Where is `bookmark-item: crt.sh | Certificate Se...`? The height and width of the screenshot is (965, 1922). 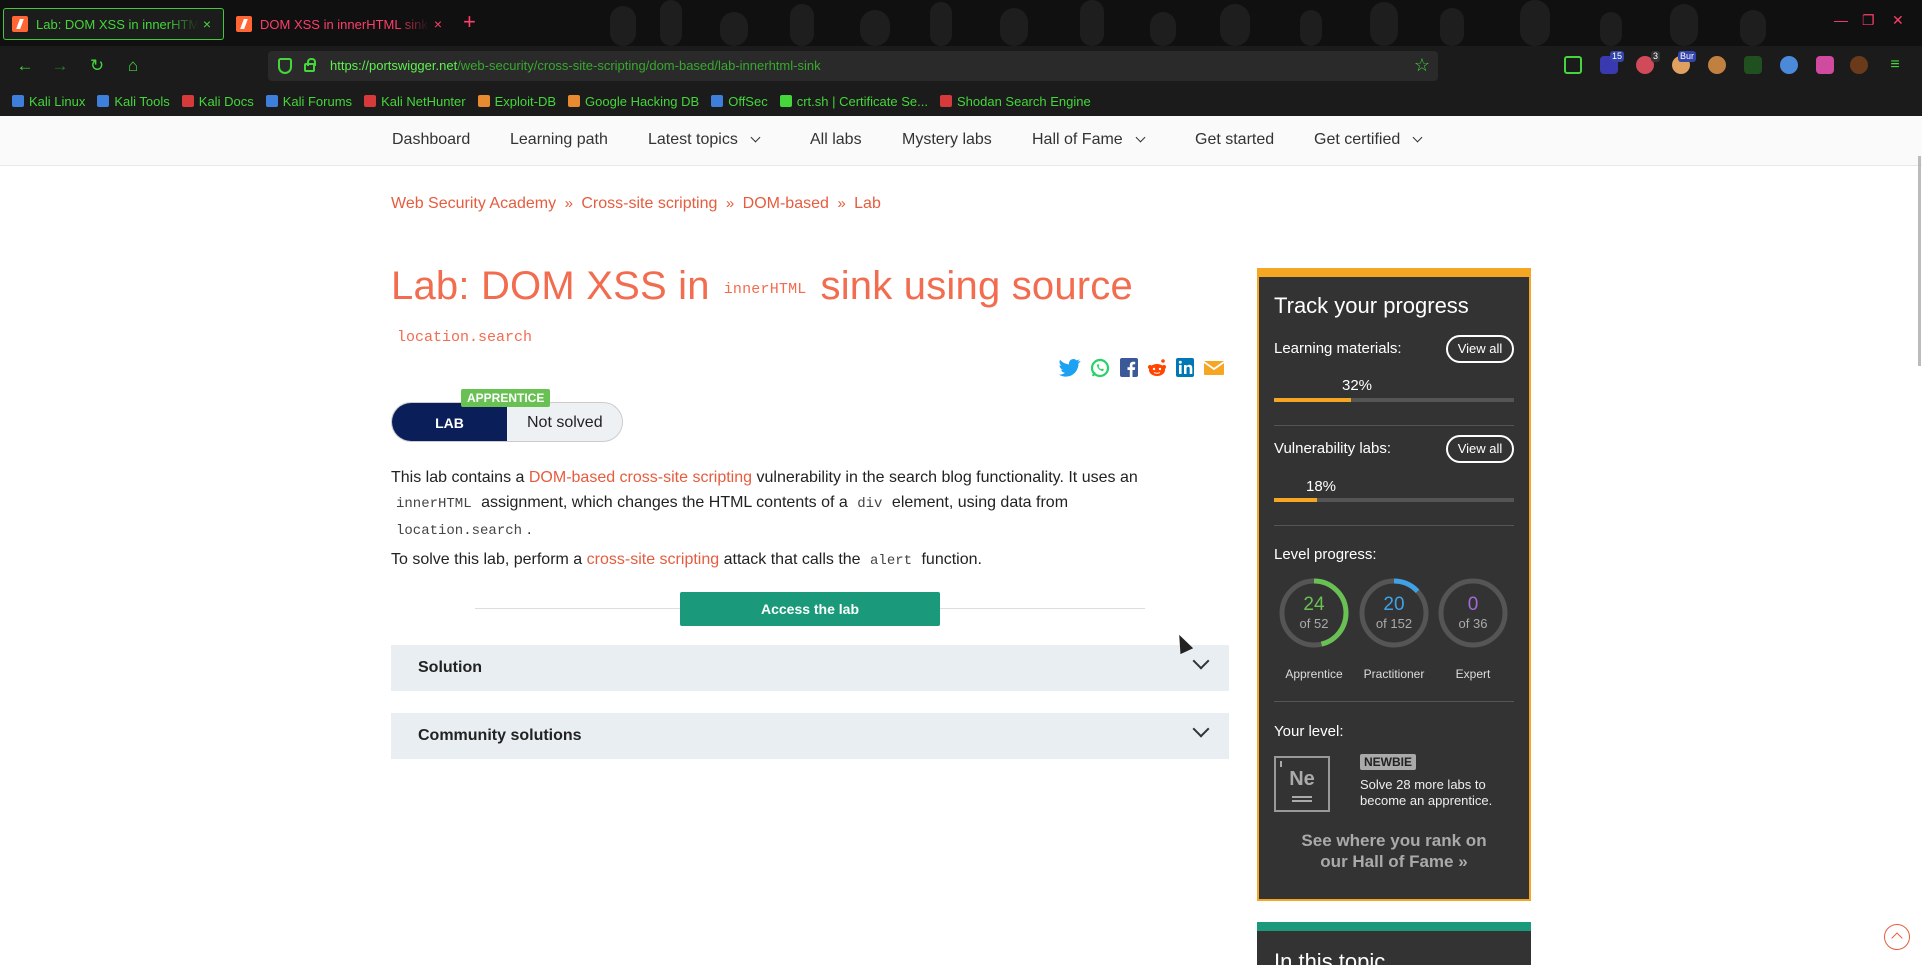
bookmark-item: crt.sh | Certificate Se... is located at coordinates (853, 101).